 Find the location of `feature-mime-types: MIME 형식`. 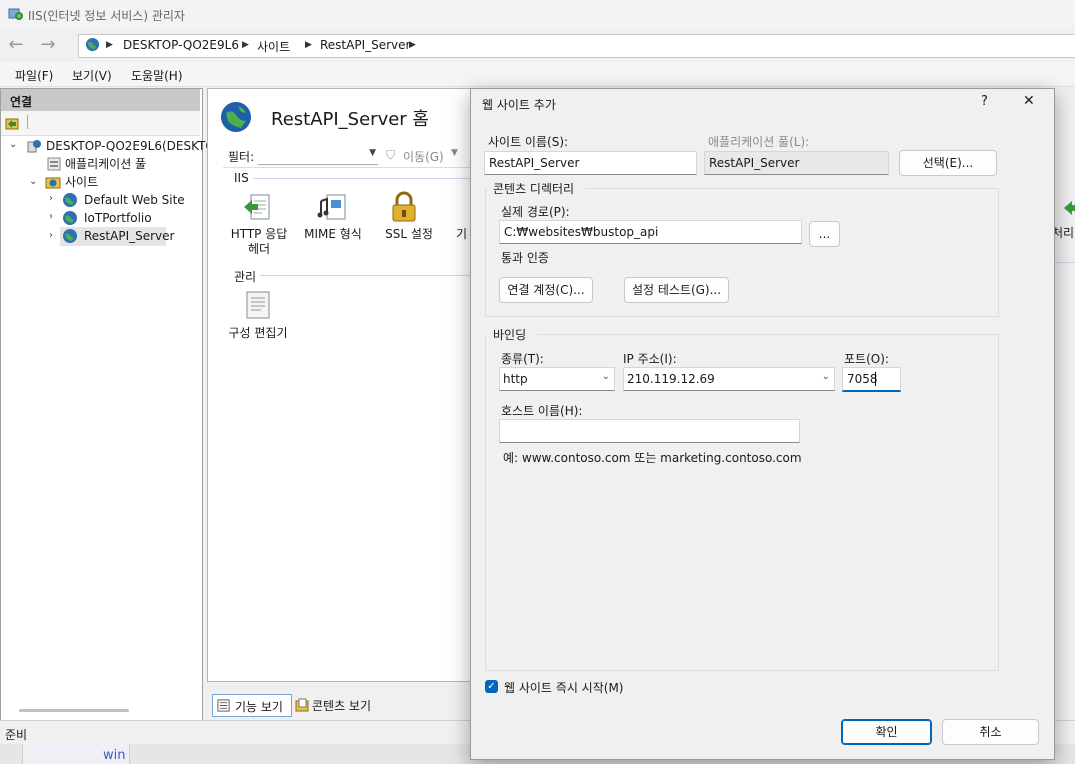

feature-mime-types: MIME 형식 is located at coordinates (333, 233).